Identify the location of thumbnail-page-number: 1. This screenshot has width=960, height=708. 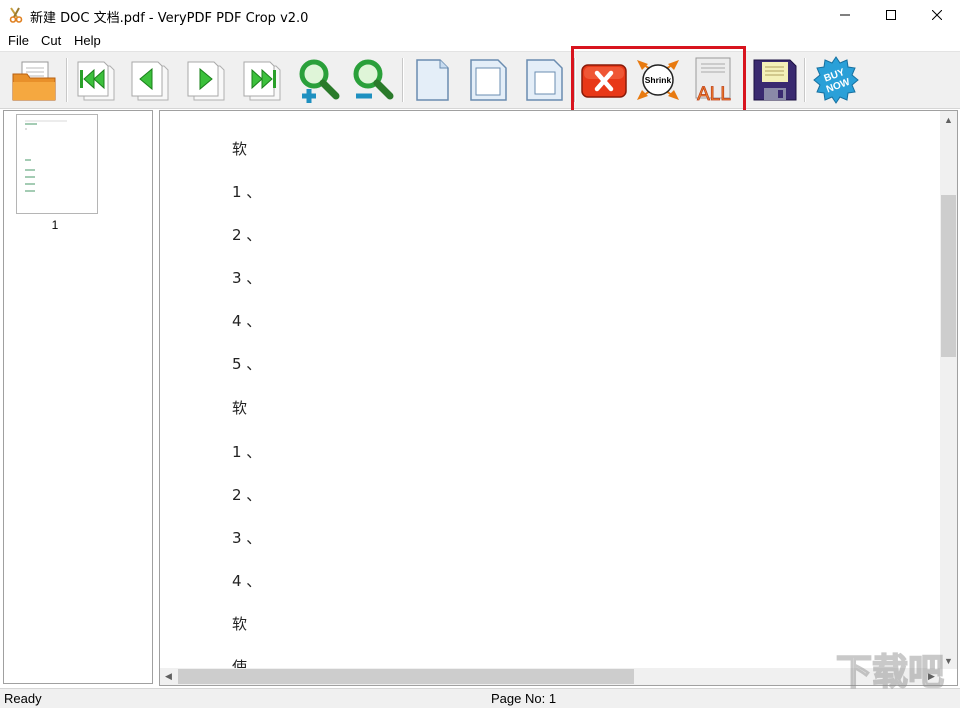
(55, 225).